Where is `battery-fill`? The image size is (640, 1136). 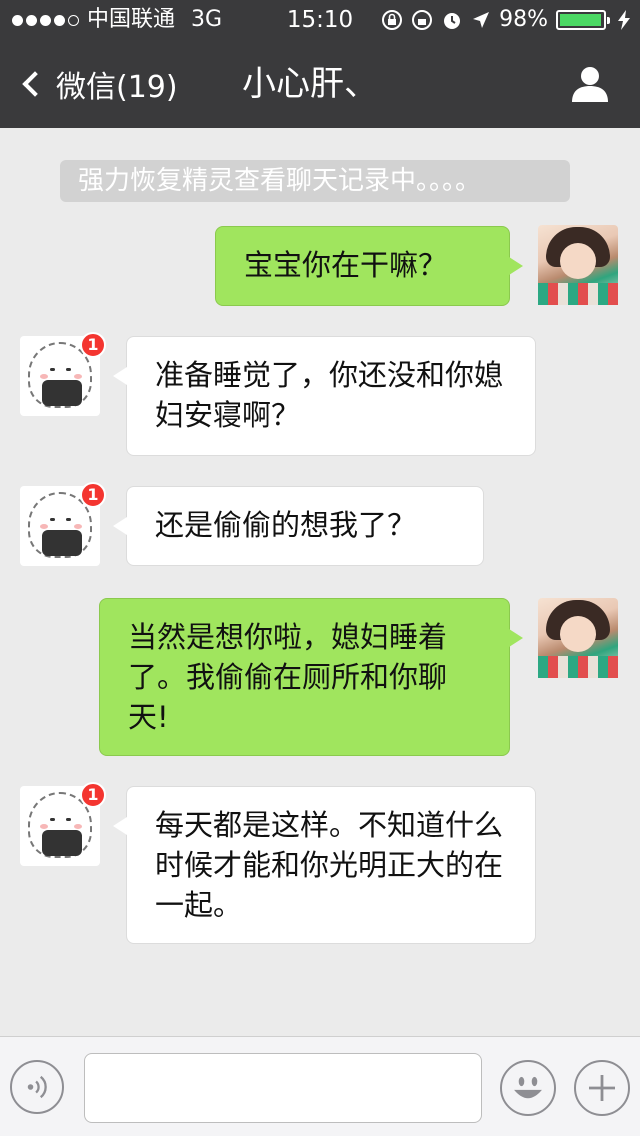
battery-fill is located at coordinates (581, 20).